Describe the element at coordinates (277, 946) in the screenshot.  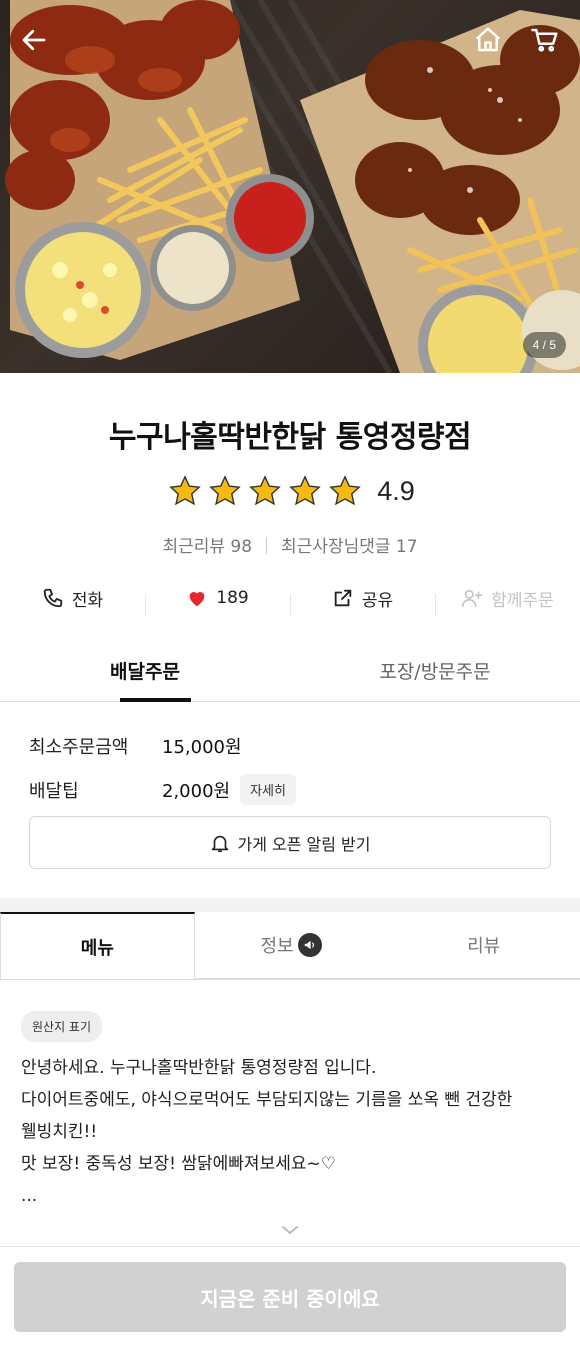
I see `tab-info-label: 정보` at that location.